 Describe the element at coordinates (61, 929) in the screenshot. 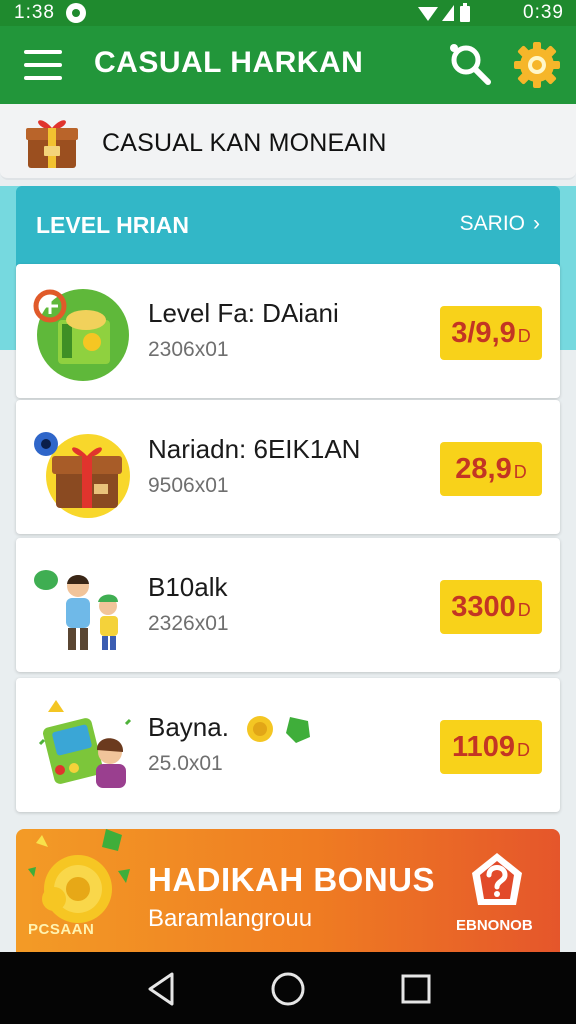

I see `bonus-caption: PCSAAN` at that location.